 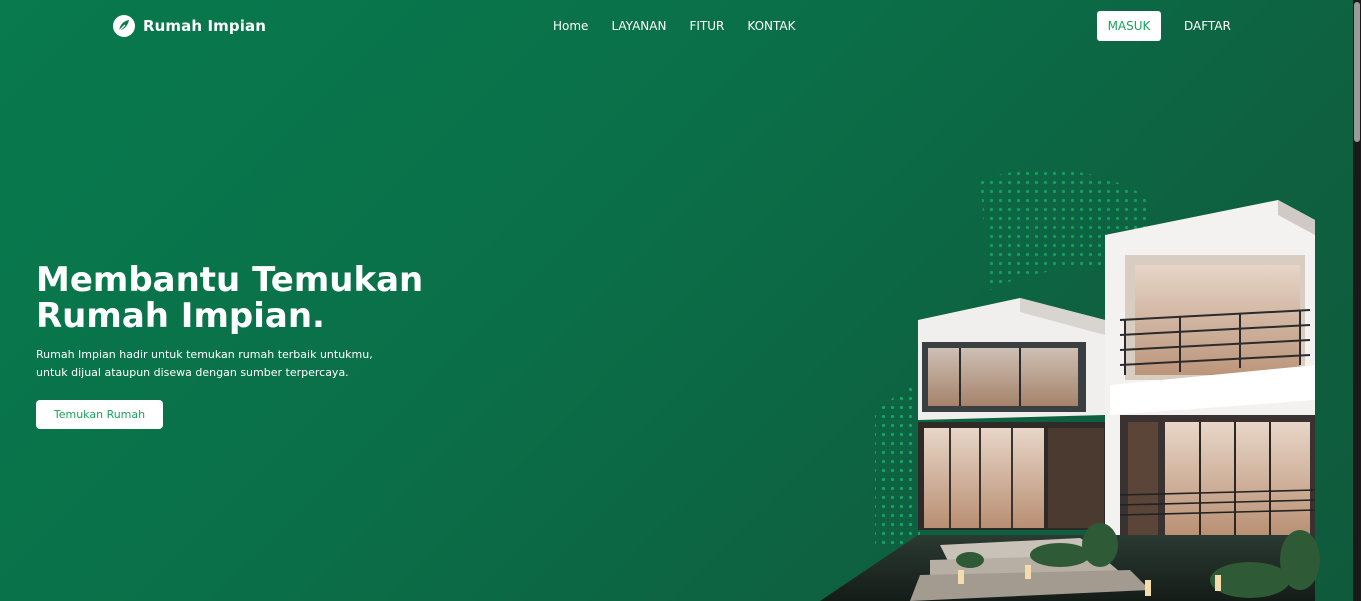 I want to click on main-nav: Home LAYANAN FITUR KONTAK, so click(x=674, y=26).